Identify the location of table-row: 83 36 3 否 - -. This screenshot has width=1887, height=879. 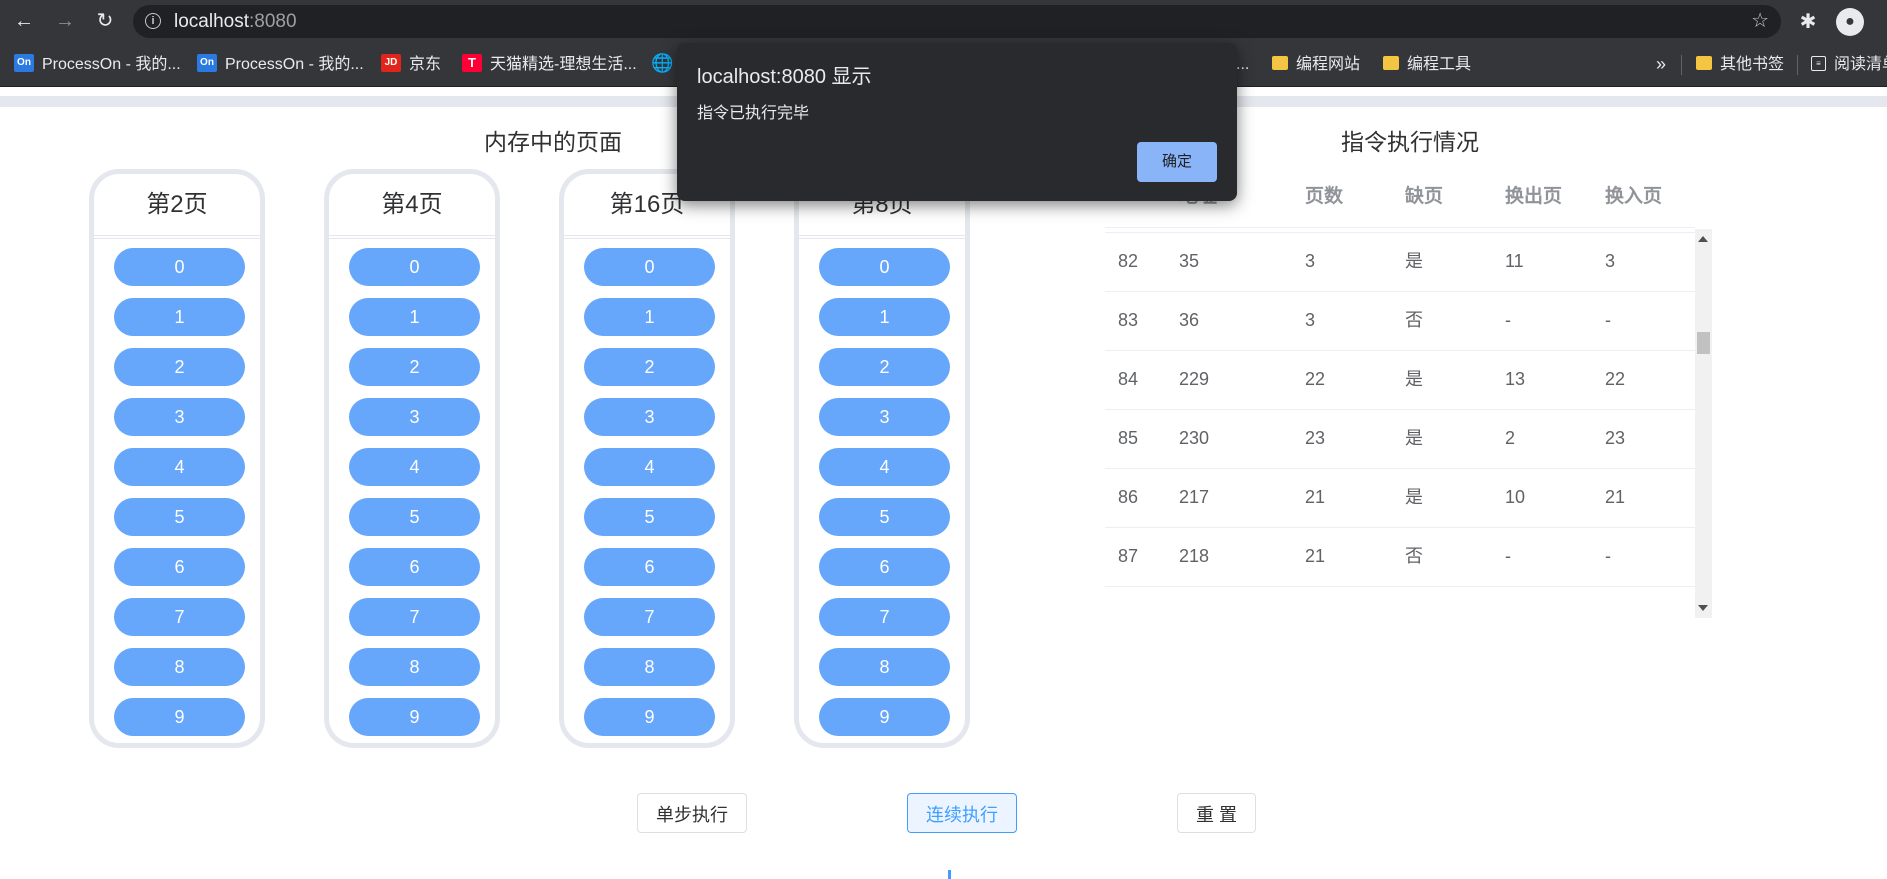
(1400, 321).